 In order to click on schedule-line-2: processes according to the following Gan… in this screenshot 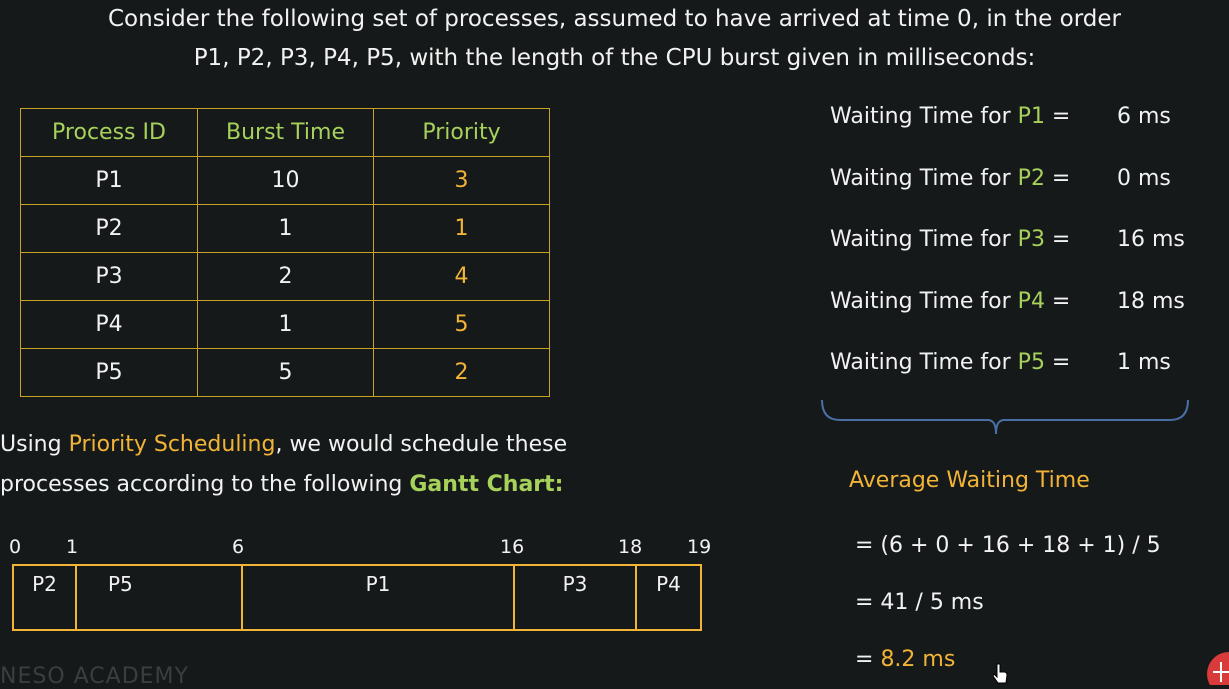, I will do `click(283, 485)`.